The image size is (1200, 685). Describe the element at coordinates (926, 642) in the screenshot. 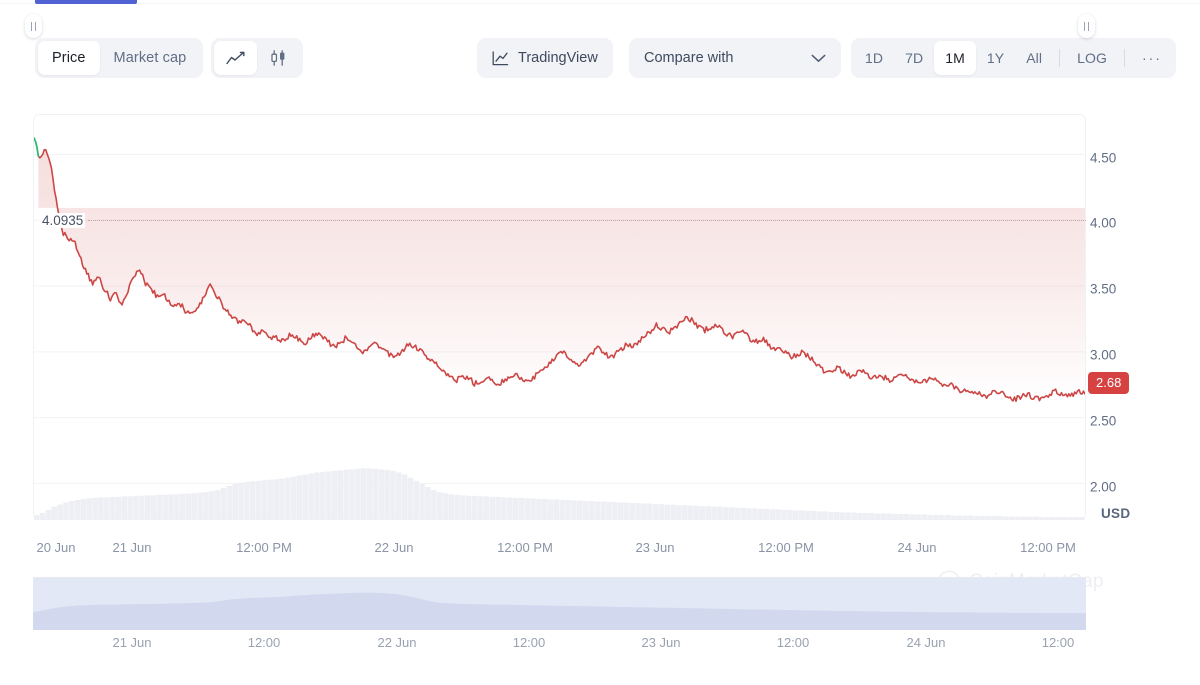

I see `navigator-x-axis-tick: 24 Jun` at that location.